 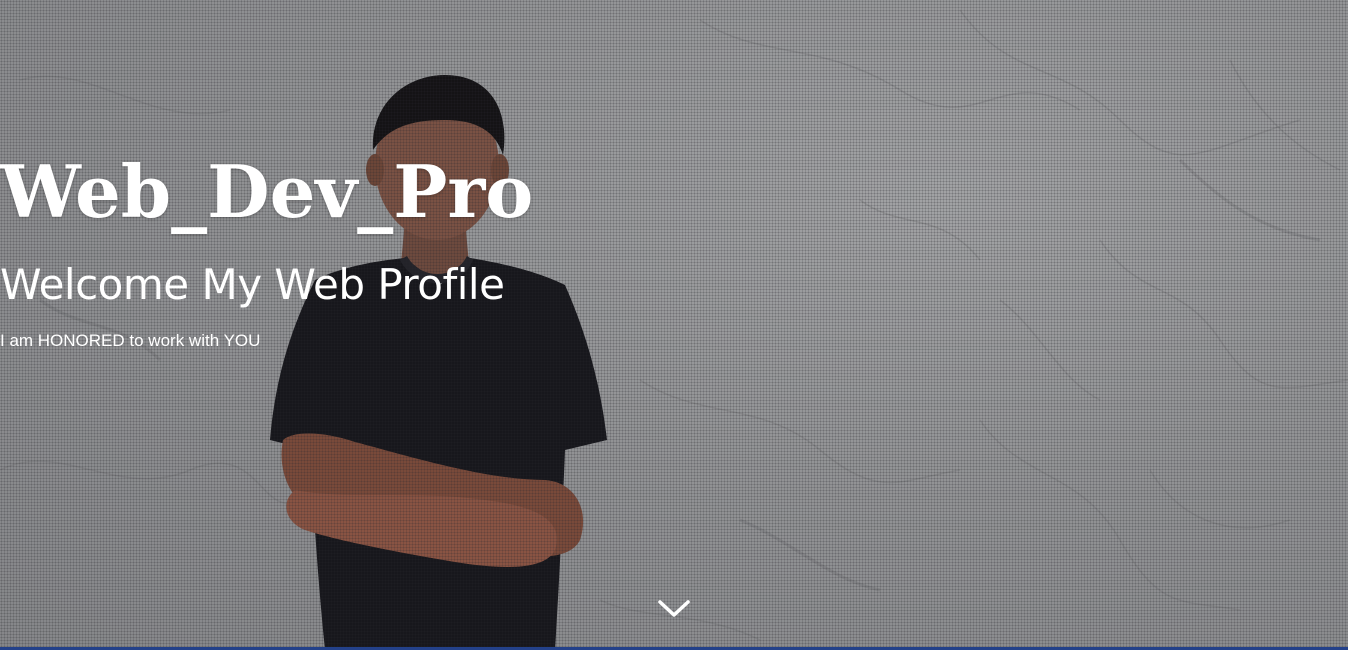 I want to click on welcome-heading: Welcome My Web Profile, so click(x=252, y=284).